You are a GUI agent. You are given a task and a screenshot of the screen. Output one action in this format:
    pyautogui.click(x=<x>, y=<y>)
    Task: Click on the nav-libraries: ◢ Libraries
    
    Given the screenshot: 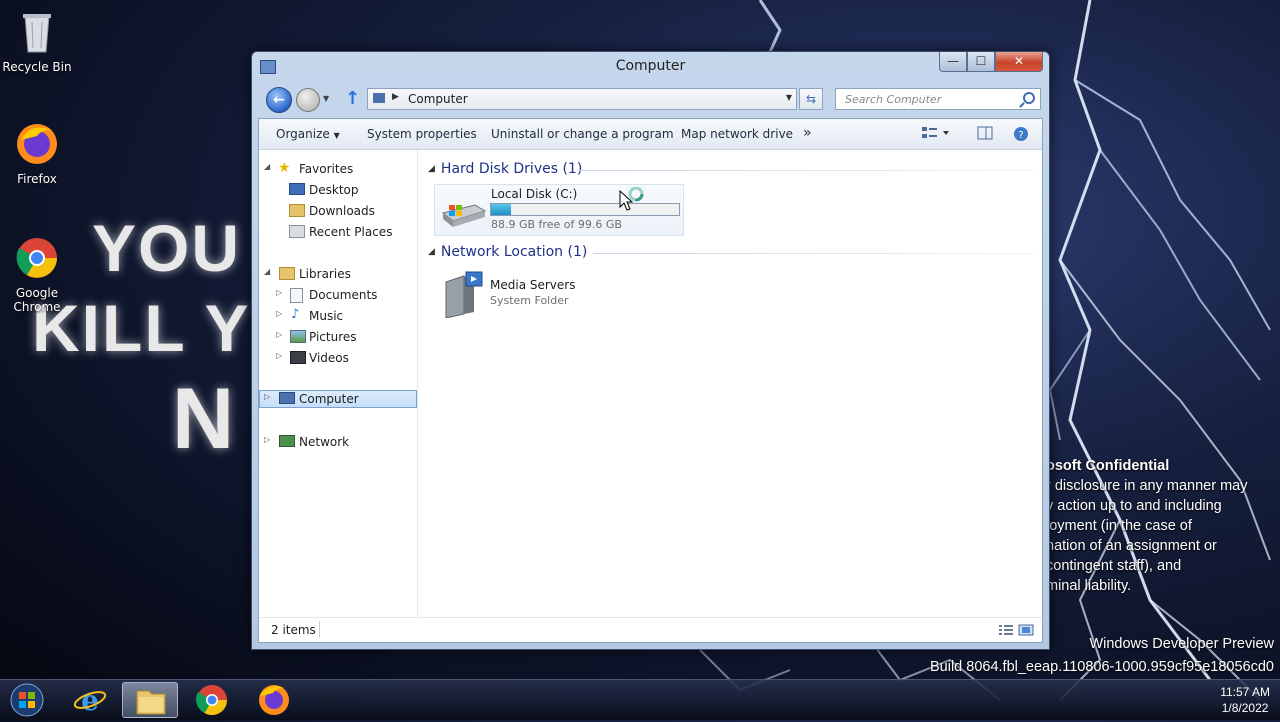 What is the action you would take?
    pyautogui.click(x=338, y=274)
    